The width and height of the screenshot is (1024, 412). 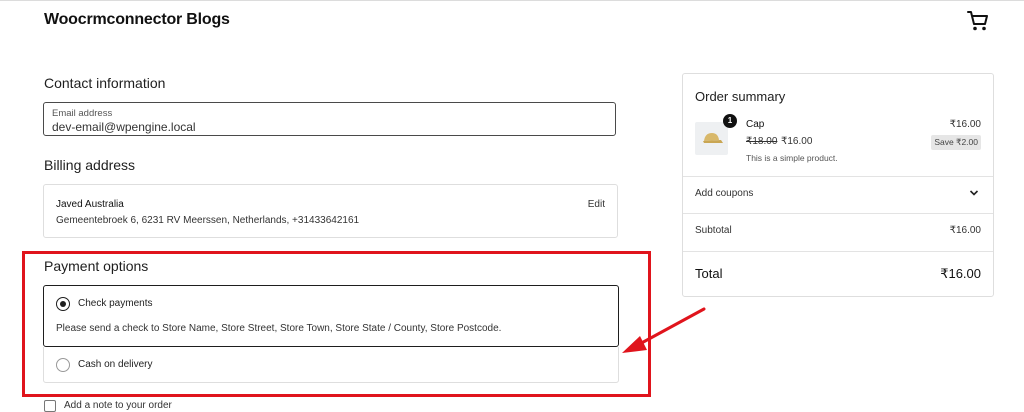 I want to click on total-value: ₹16.00, so click(x=960, y=273).